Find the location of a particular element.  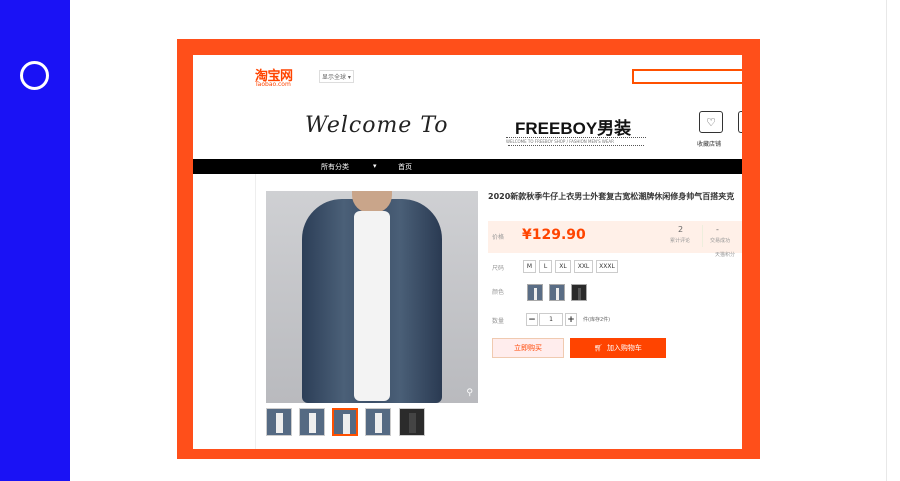

favorite-shop-button: ♡ is located at coordinates (711, 122).